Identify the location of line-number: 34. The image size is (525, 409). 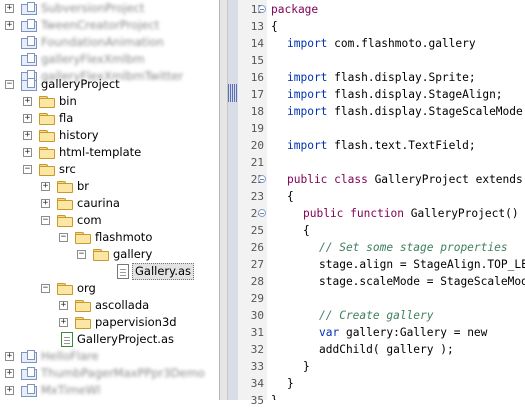
(257, 383).